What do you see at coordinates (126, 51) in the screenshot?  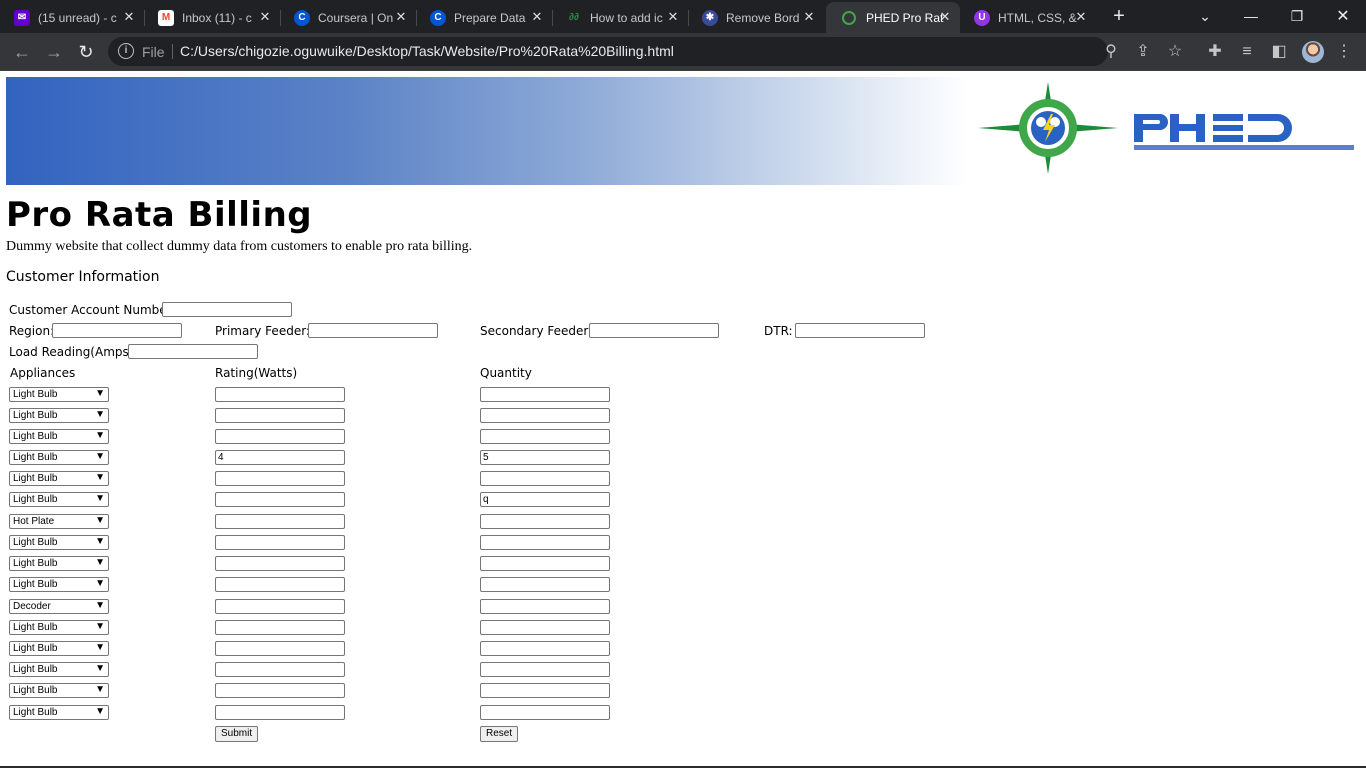 I see `info-icon: i` at bounding box center [126, 51].